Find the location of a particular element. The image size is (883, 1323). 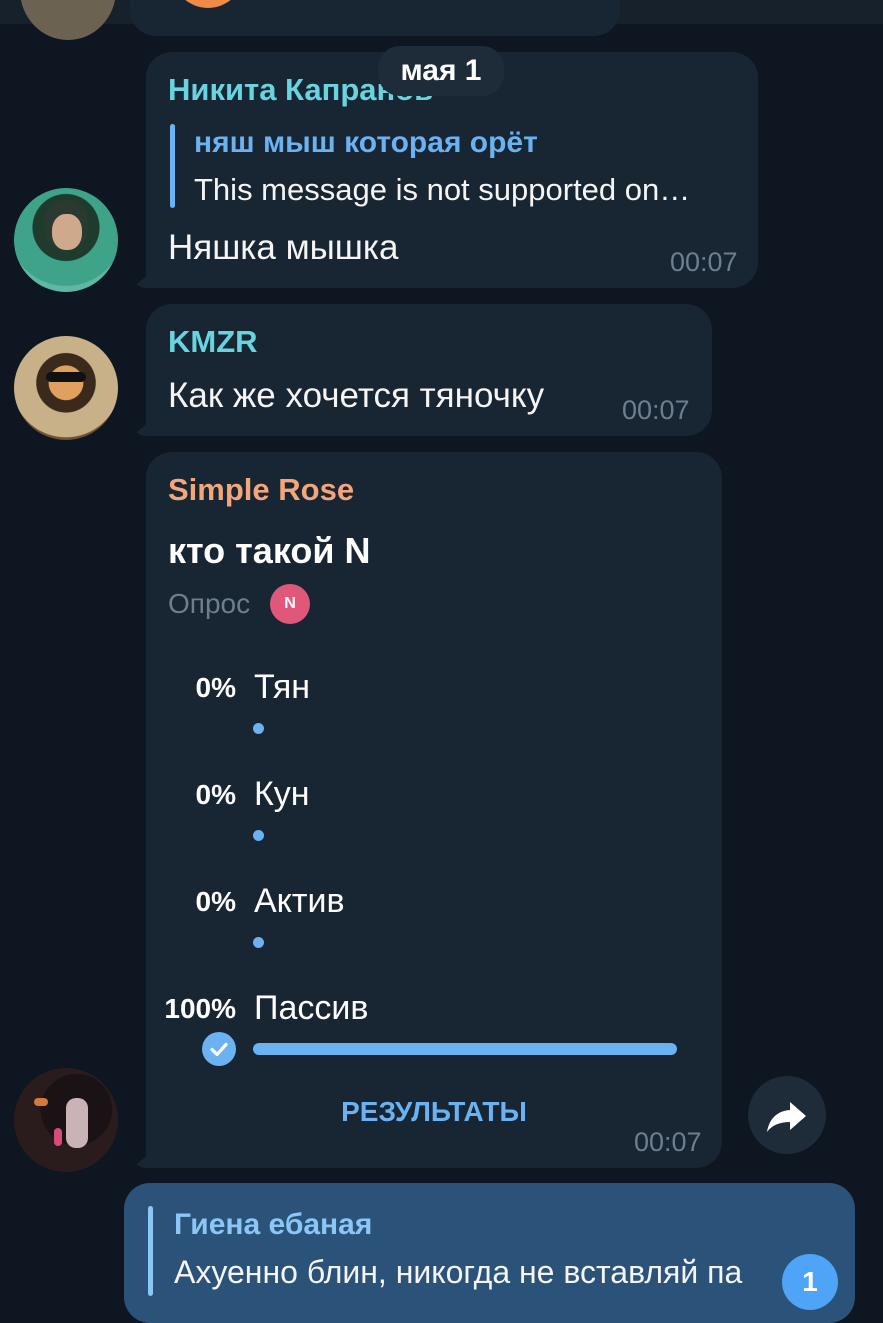

message-text: Няшка мышка is located at coordinates (283, 247).